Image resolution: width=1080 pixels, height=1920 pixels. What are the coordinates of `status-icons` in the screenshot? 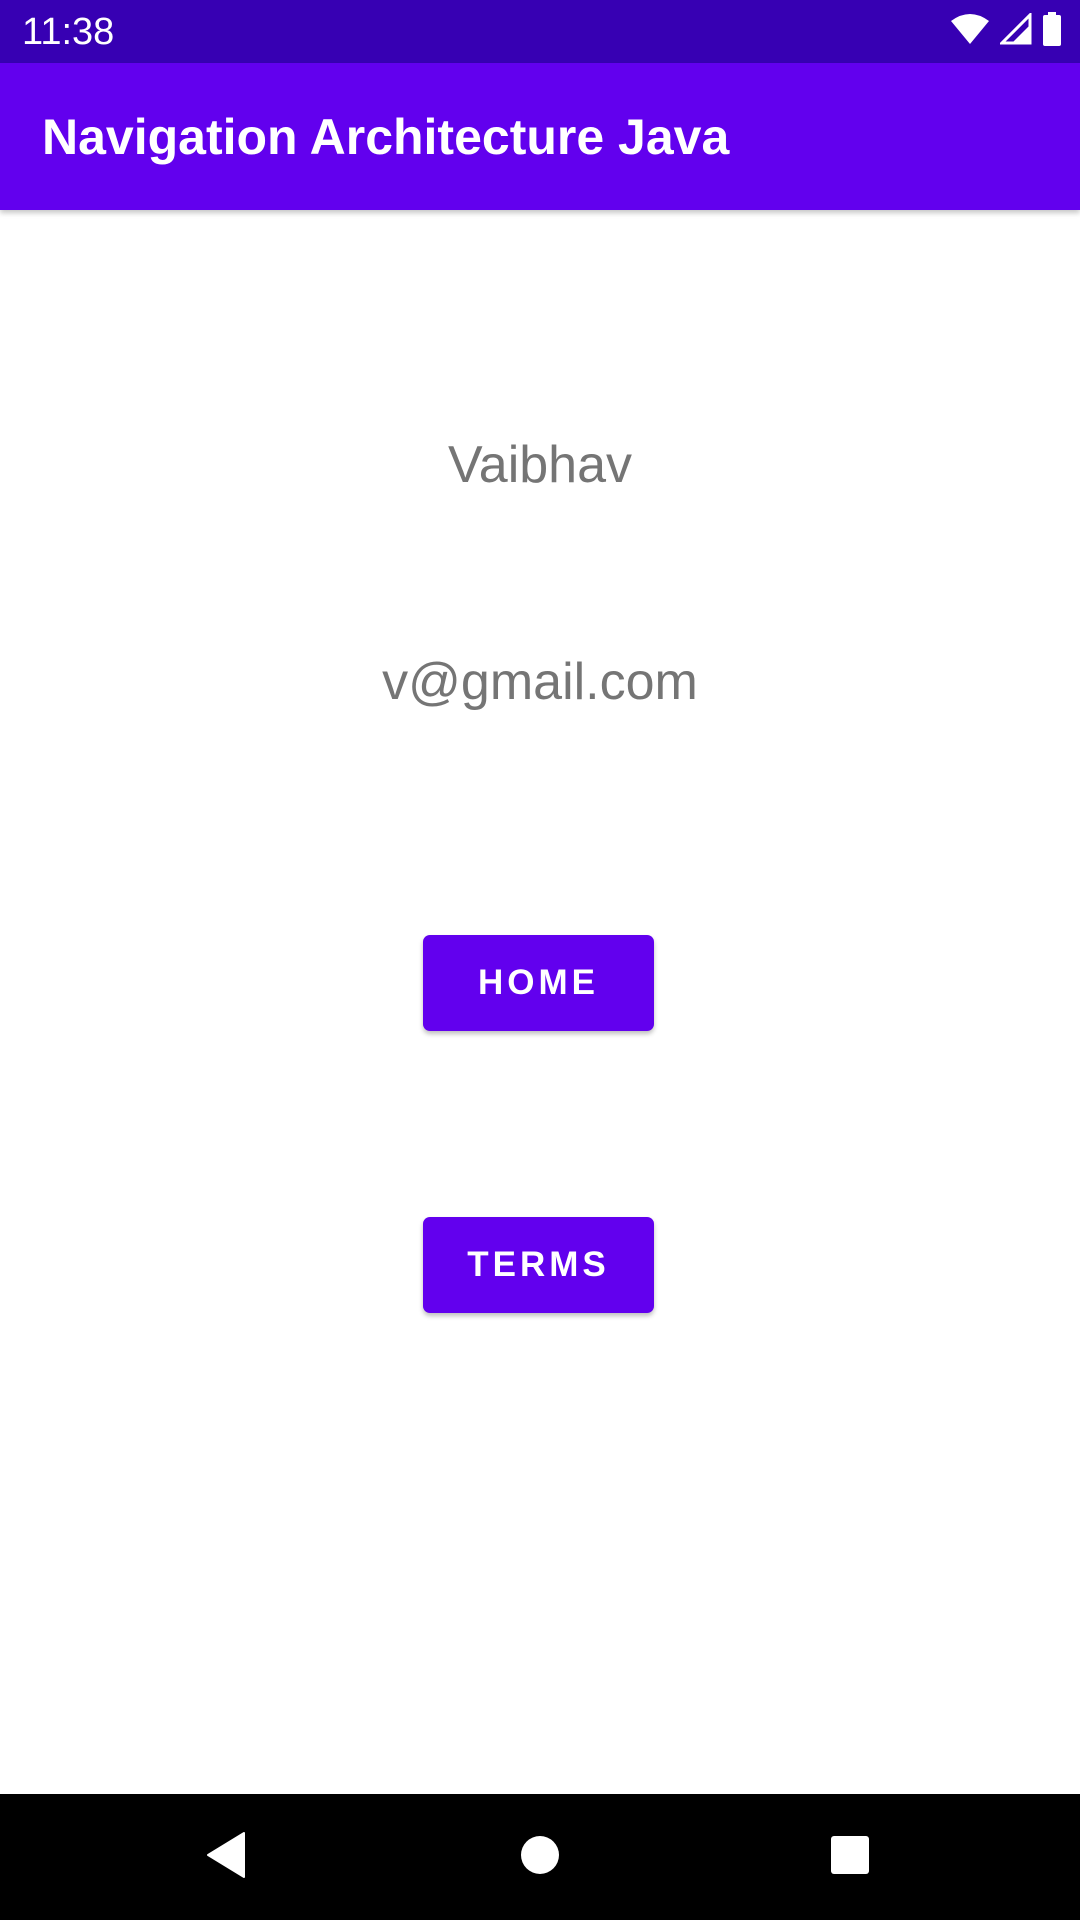 It's located at (1006, 30).